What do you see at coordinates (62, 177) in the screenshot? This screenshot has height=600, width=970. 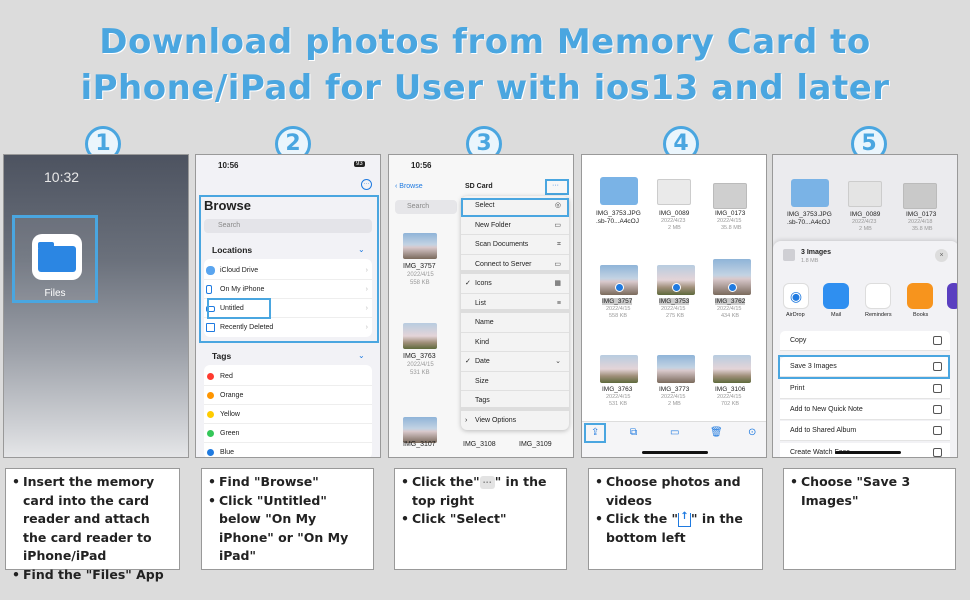 I see `status-time: 10:32` at bounding box center [62, 177].